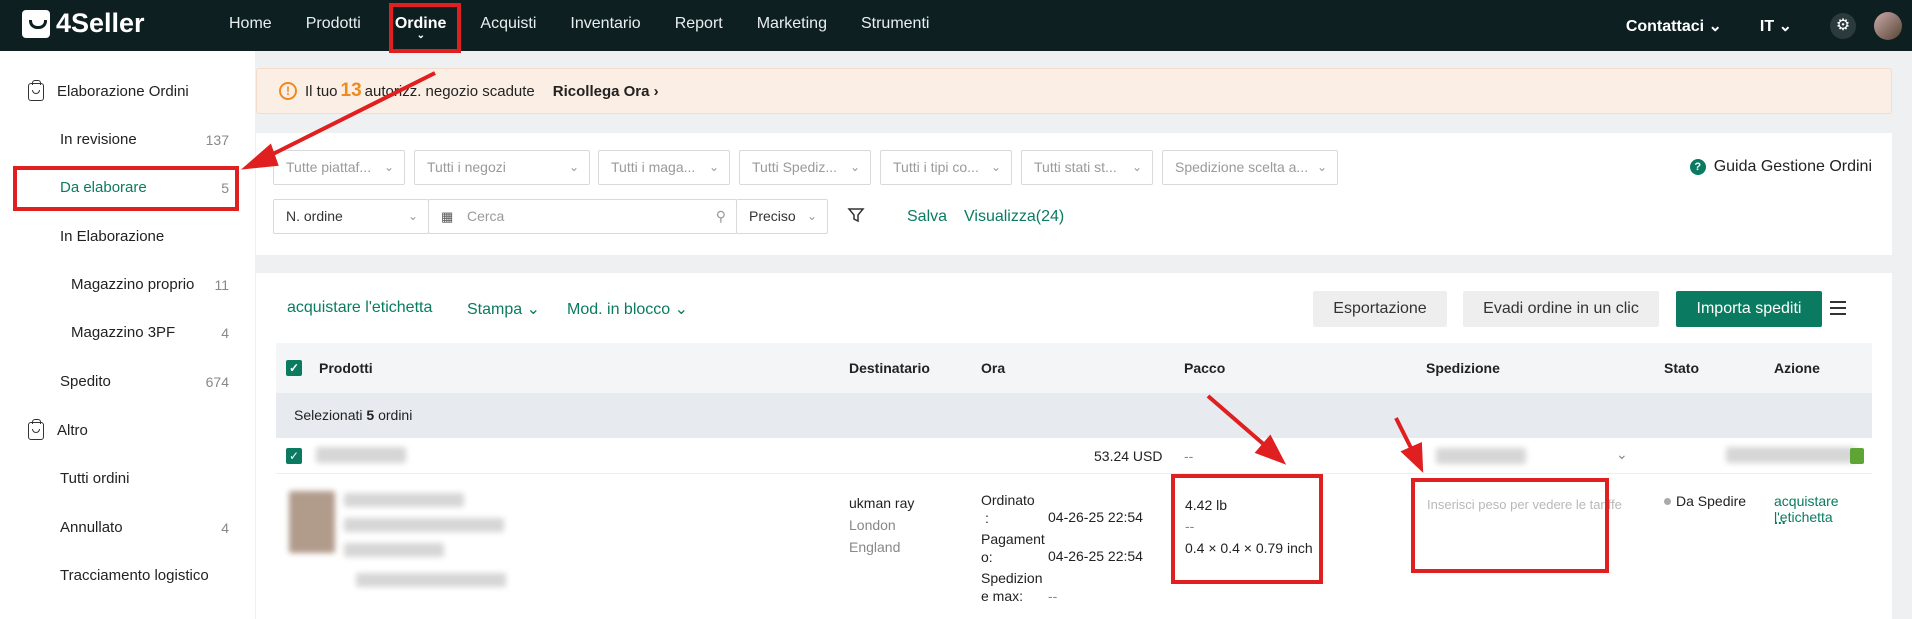 This screenshot has width=1912, height=619. I want to click on sidebar-section-orders: Elaborazione Ordini, so click(127, 92).